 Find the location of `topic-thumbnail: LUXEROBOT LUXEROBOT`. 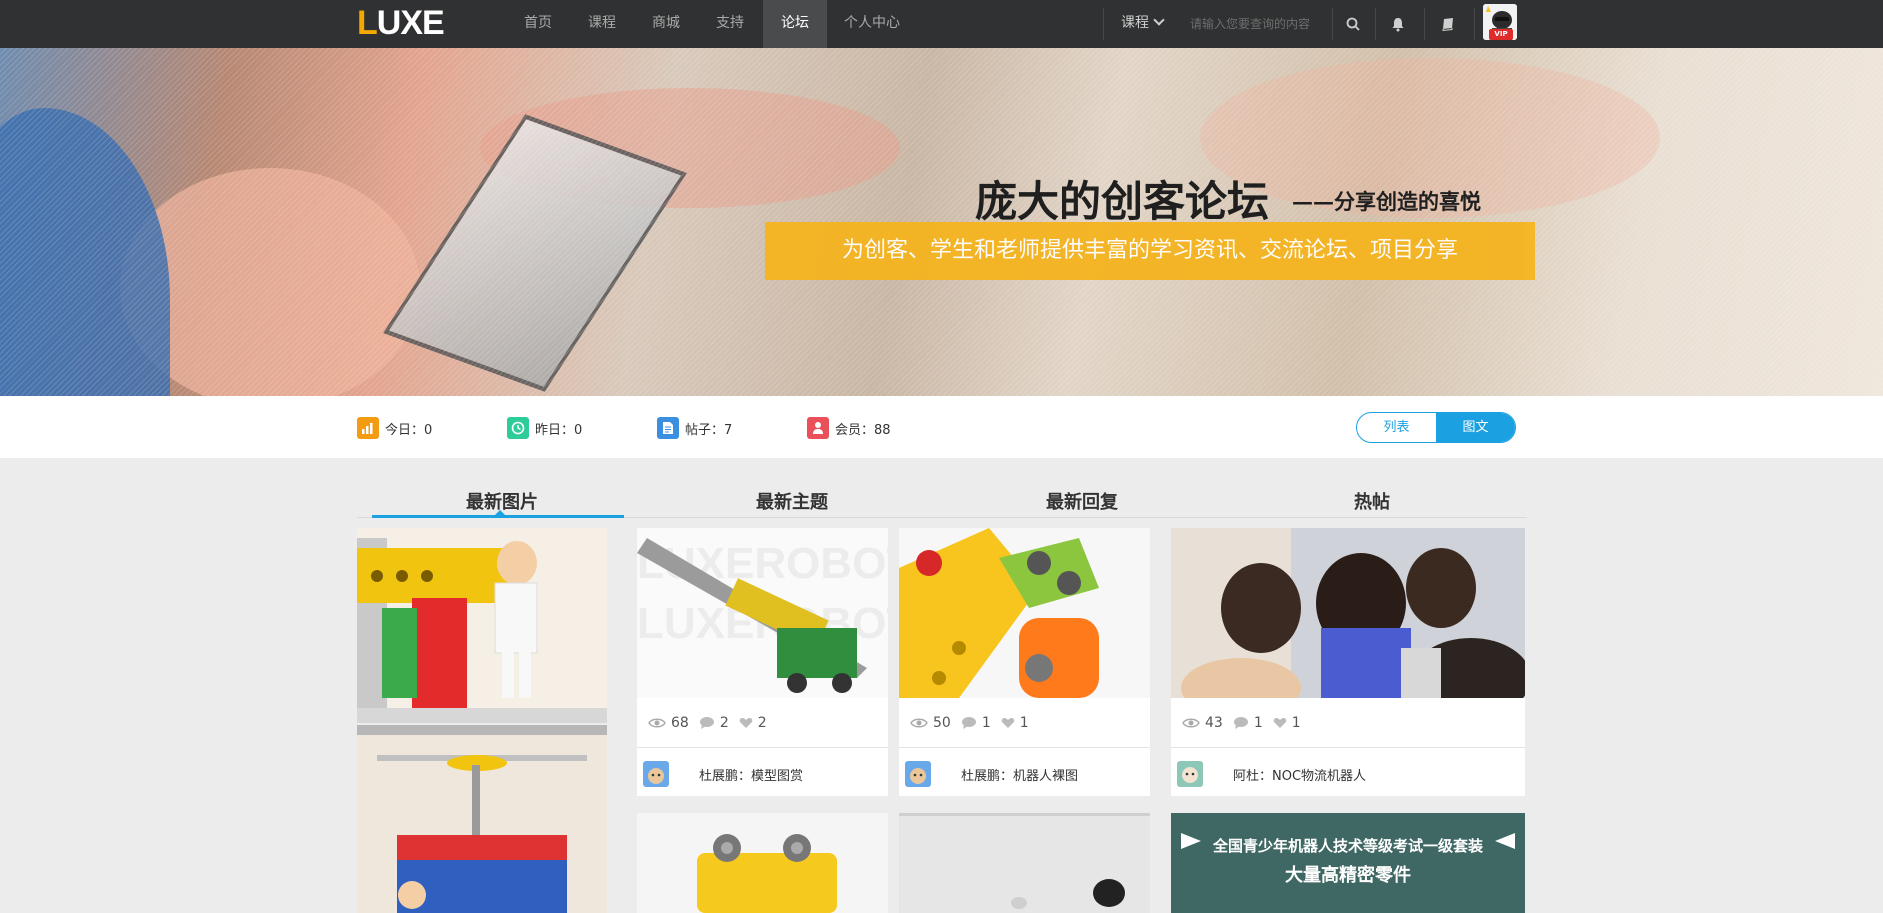

topic-thumbnail: LUXEROBOT LUXEROBOT is located at coordinates (762, 613).